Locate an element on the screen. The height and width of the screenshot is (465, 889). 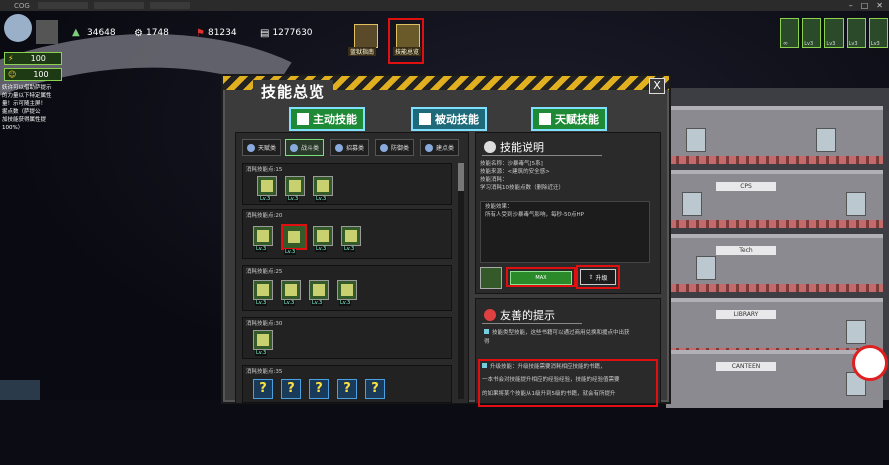
hud-stat-2: ⚙ 1748 is located at coordinates (151, 33).